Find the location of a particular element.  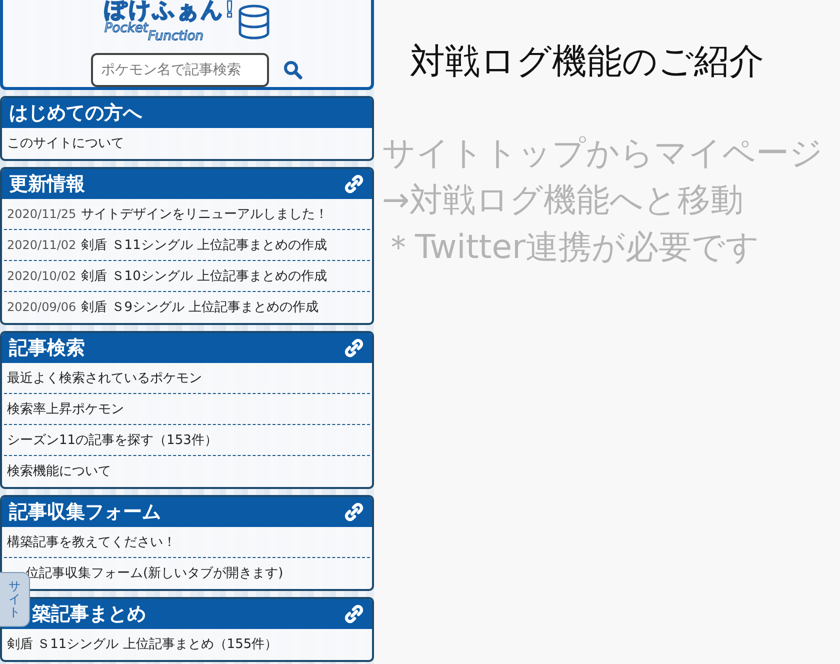

logo-subtitle: Pocket is located at coordinates (126, 29).